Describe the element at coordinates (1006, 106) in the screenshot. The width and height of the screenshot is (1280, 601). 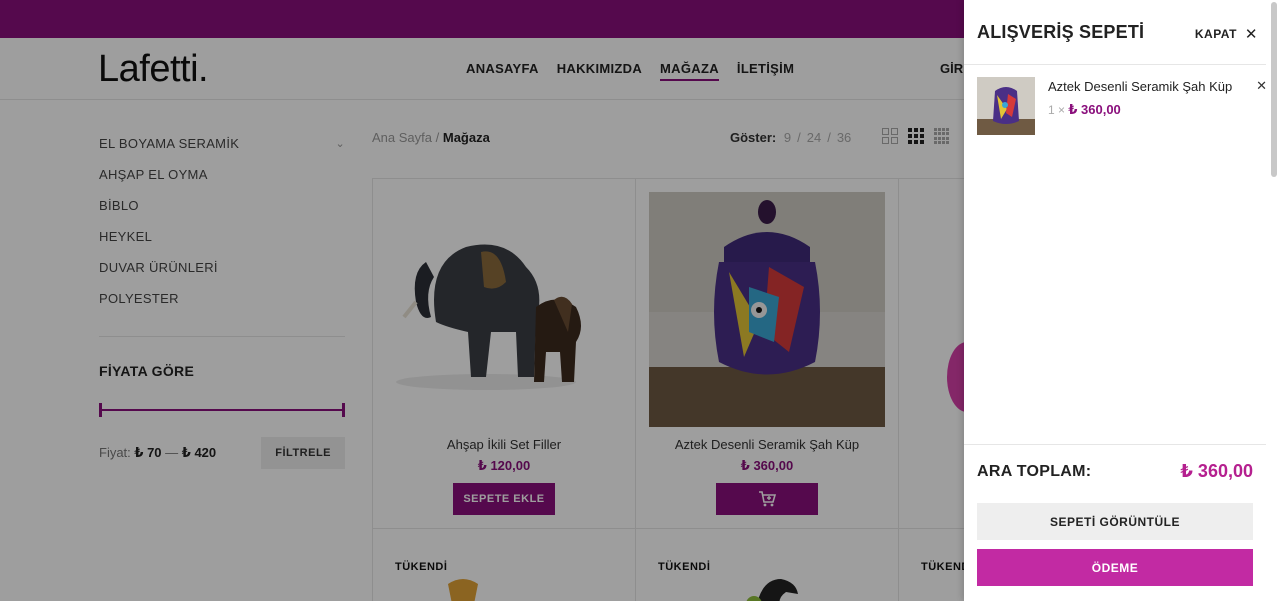
I see `cart-item-image` at that location.